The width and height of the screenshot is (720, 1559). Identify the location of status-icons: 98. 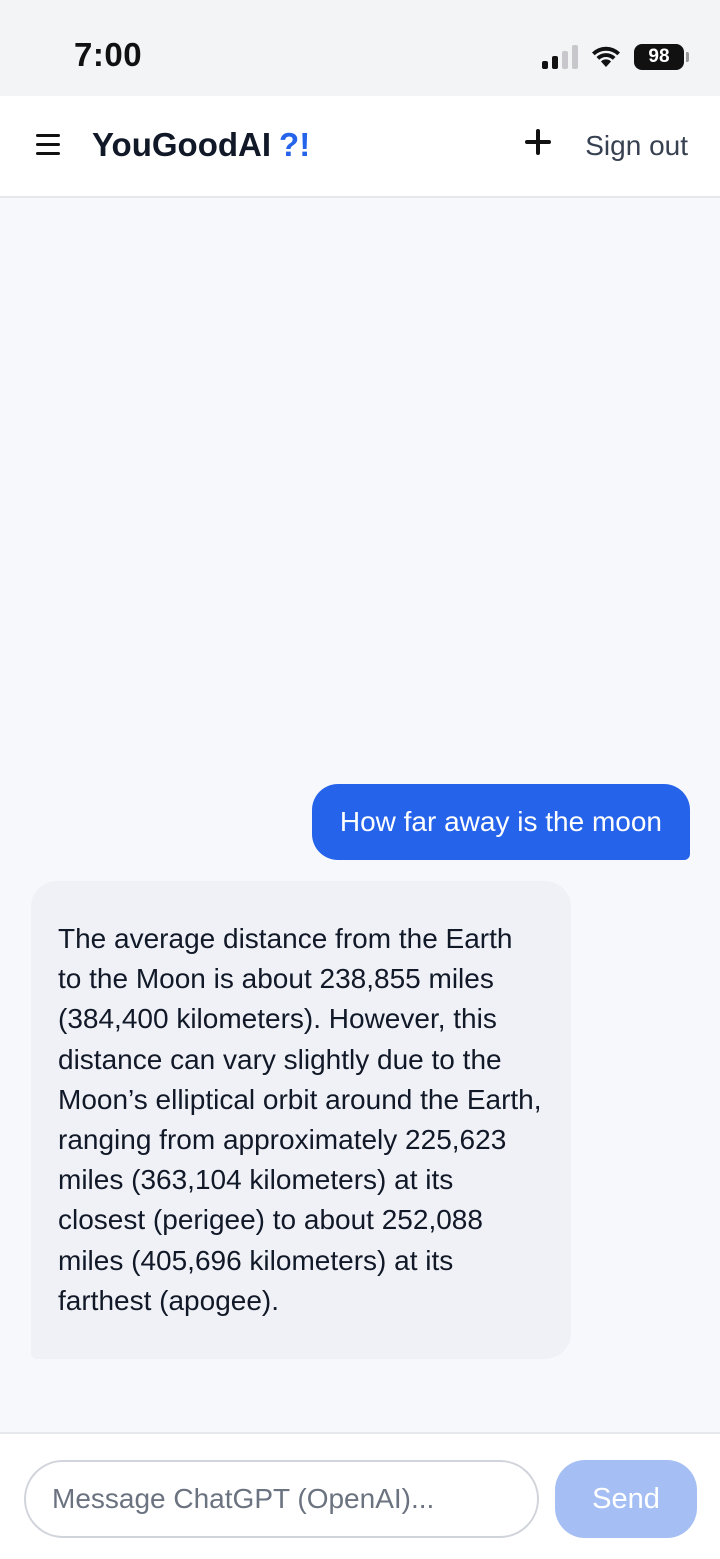
(615, 57).